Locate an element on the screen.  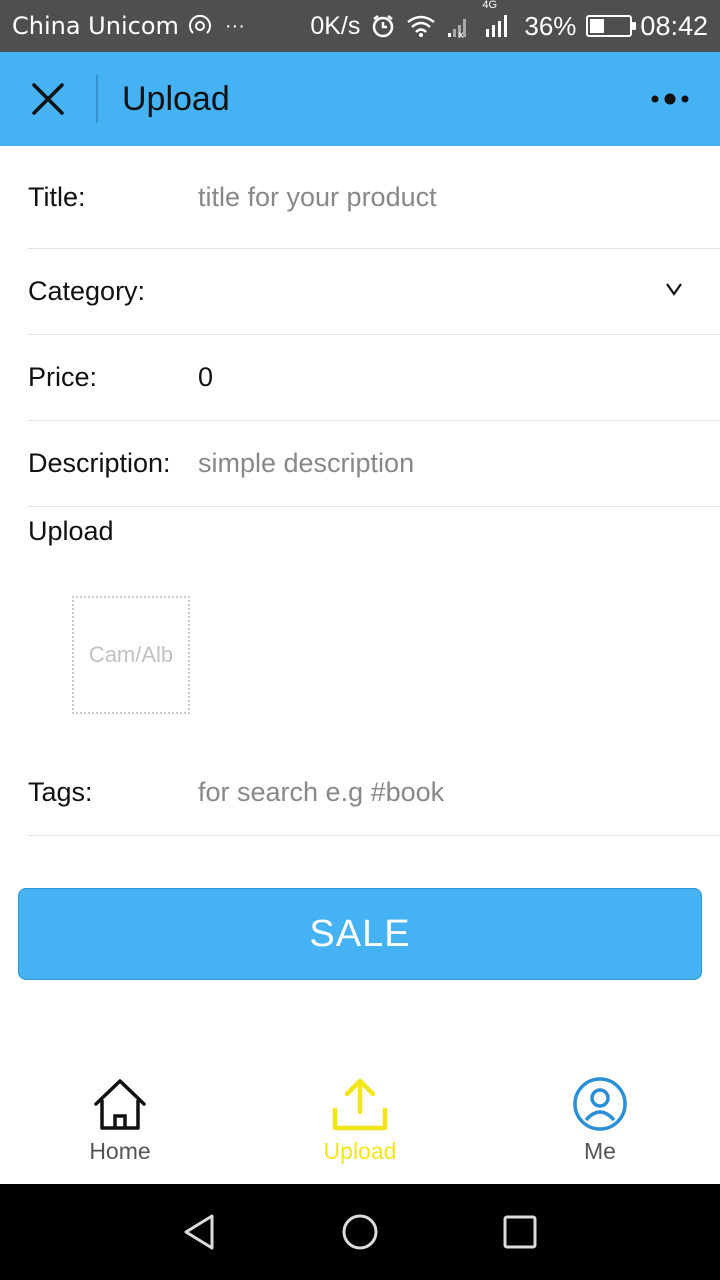
close-icon is located at coordinates (48, 99).